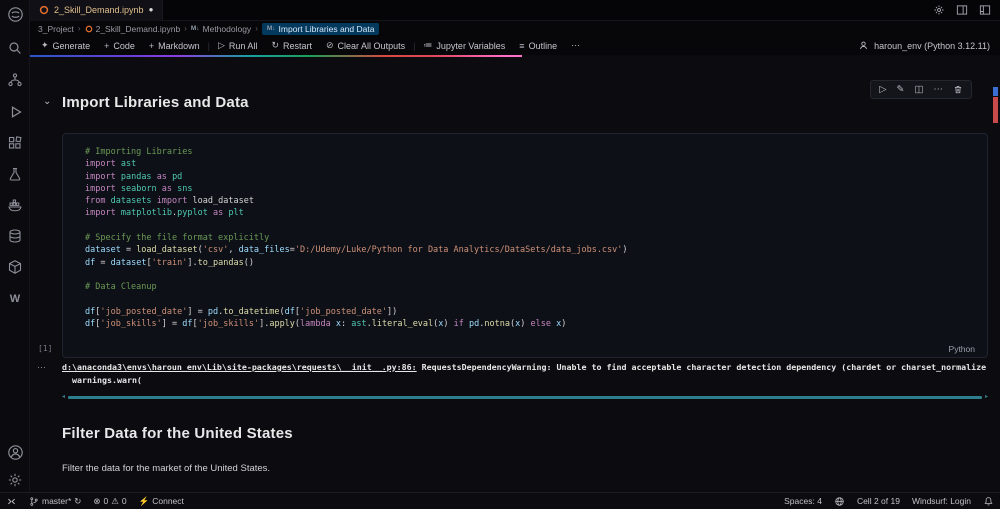 Image resolution: width=1000 pixels, height=509 pixels. I want to click on outline-button: ≡ Outline, so click(538, 45).